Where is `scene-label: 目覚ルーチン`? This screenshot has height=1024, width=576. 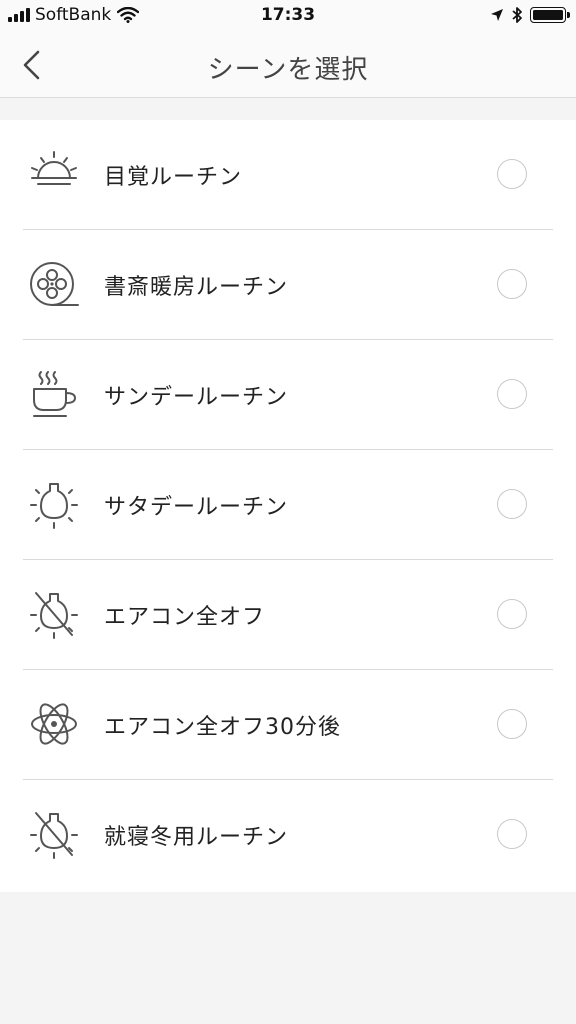
scene-label: 目覚ルーチン is located at coordinates (173, 177).